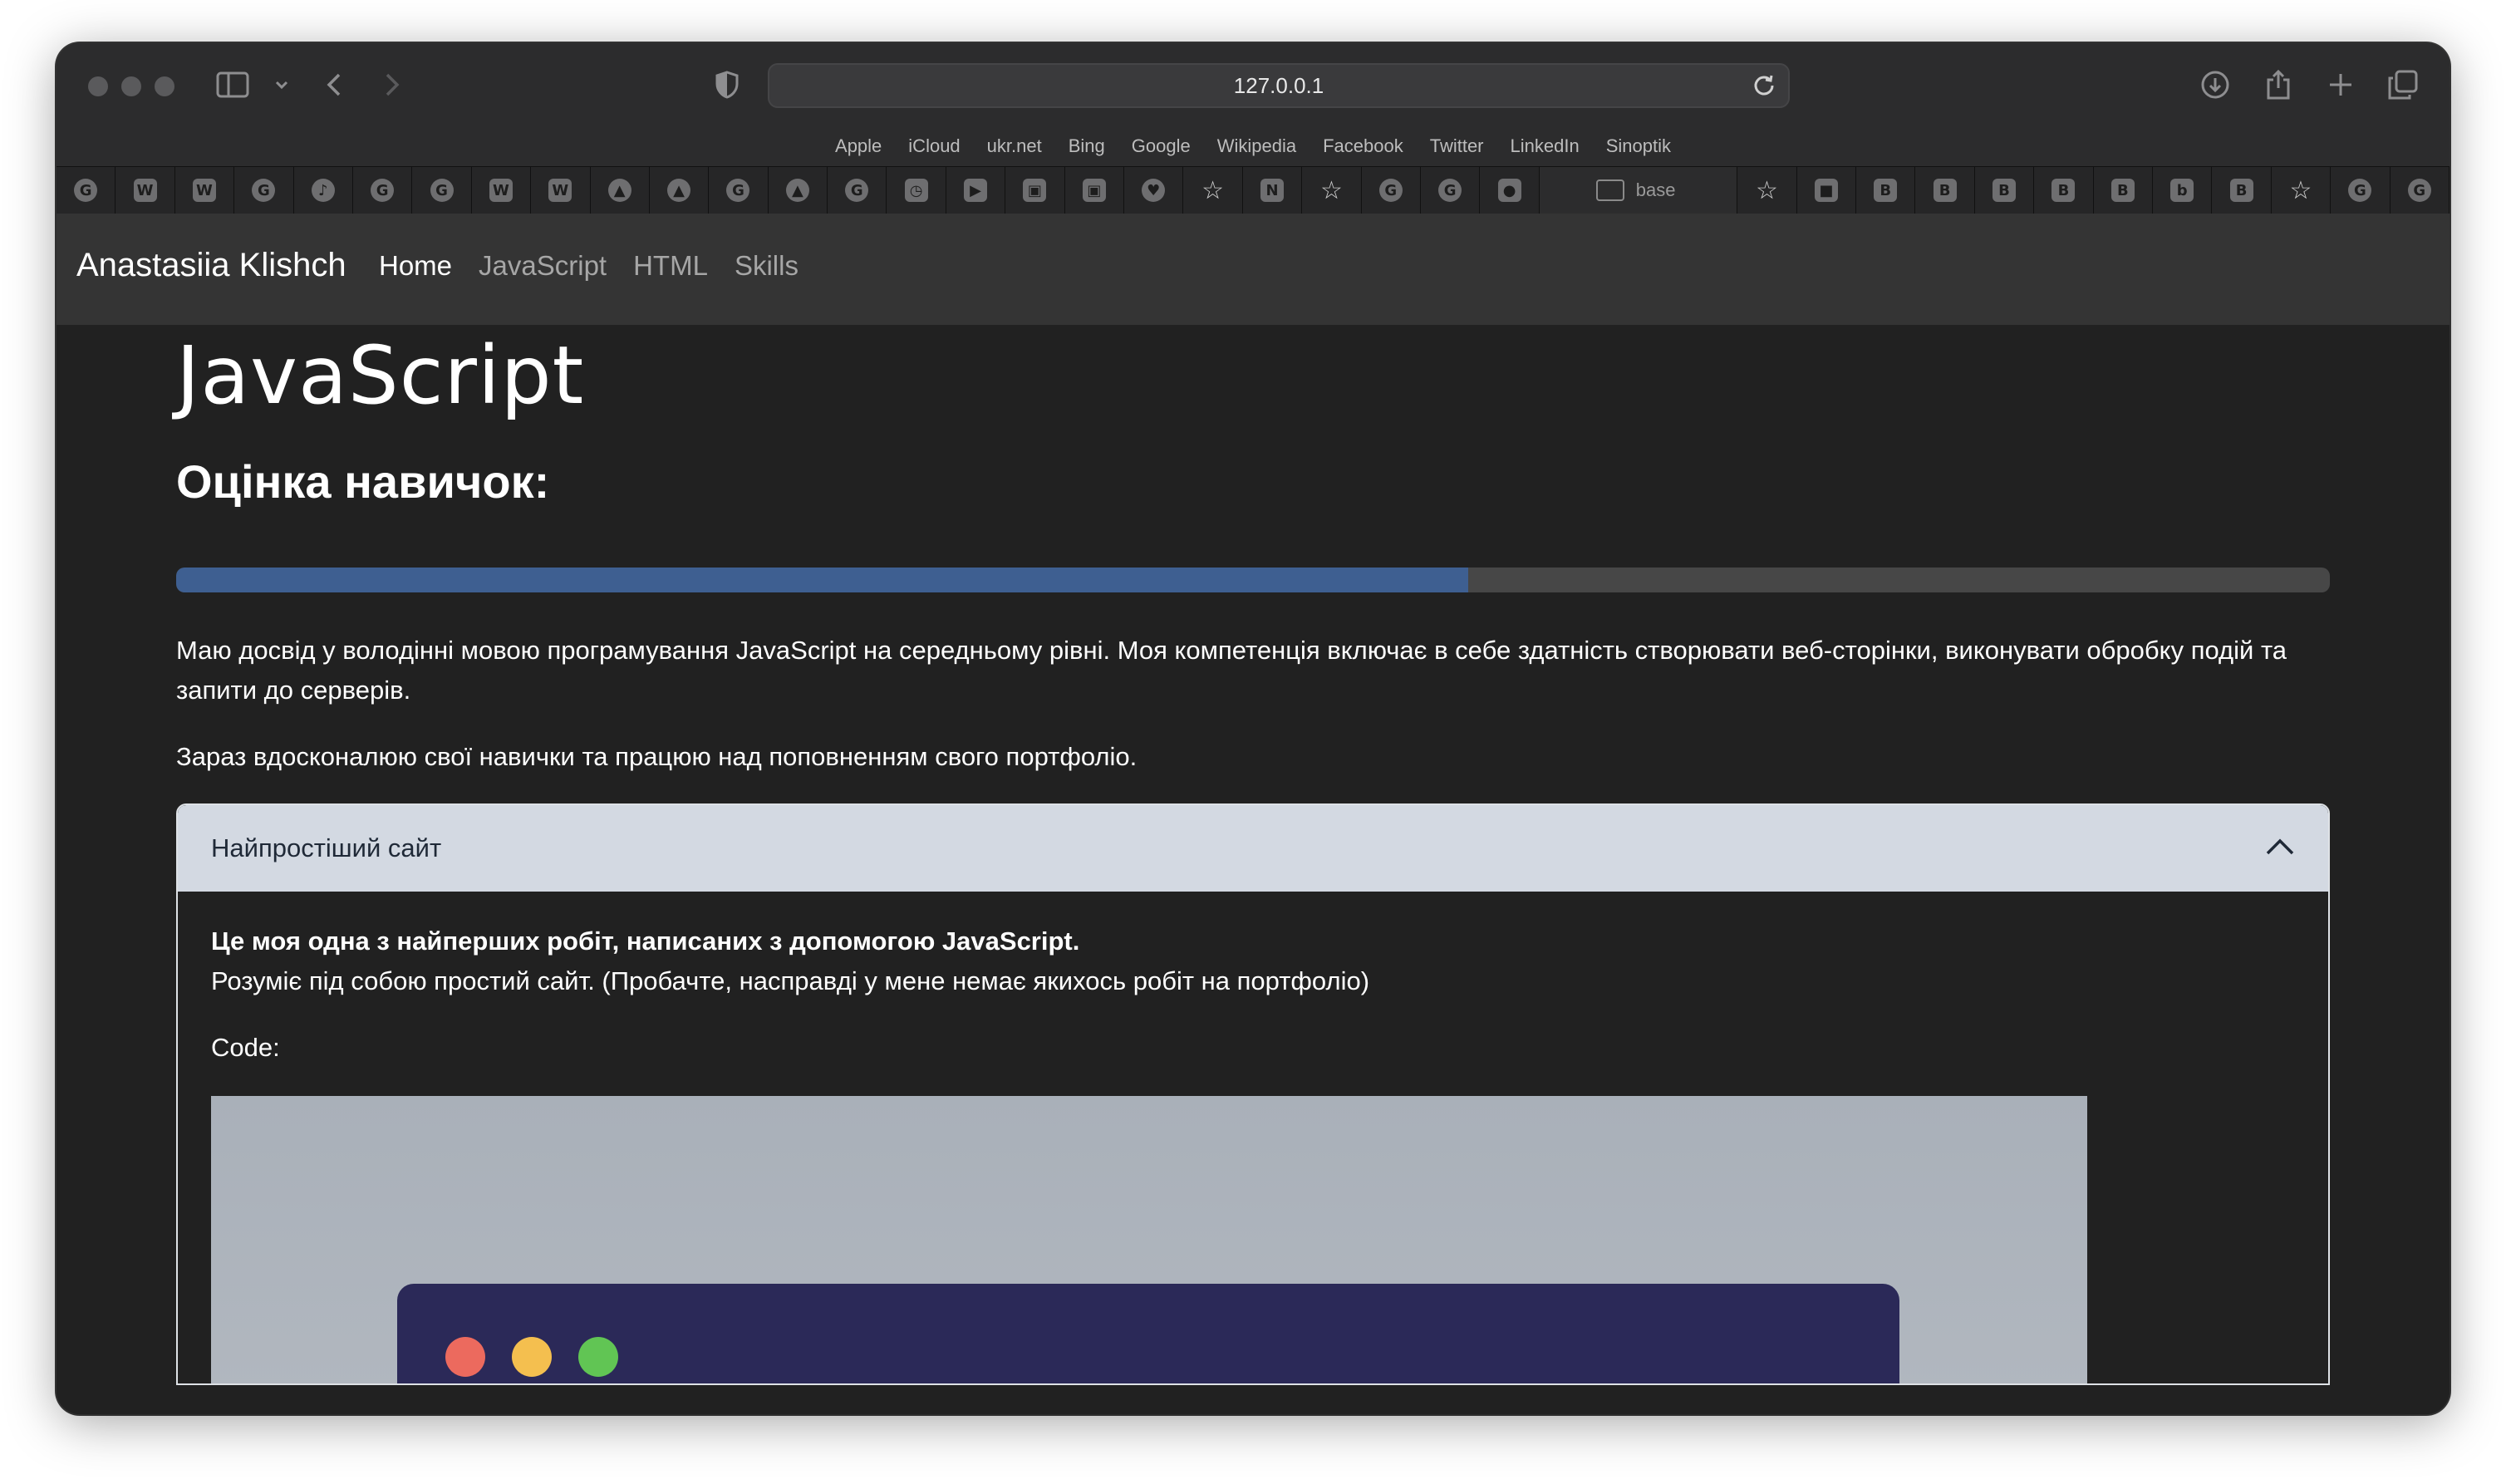  I want to click on favorite-link: Google, so click(1161, 146).